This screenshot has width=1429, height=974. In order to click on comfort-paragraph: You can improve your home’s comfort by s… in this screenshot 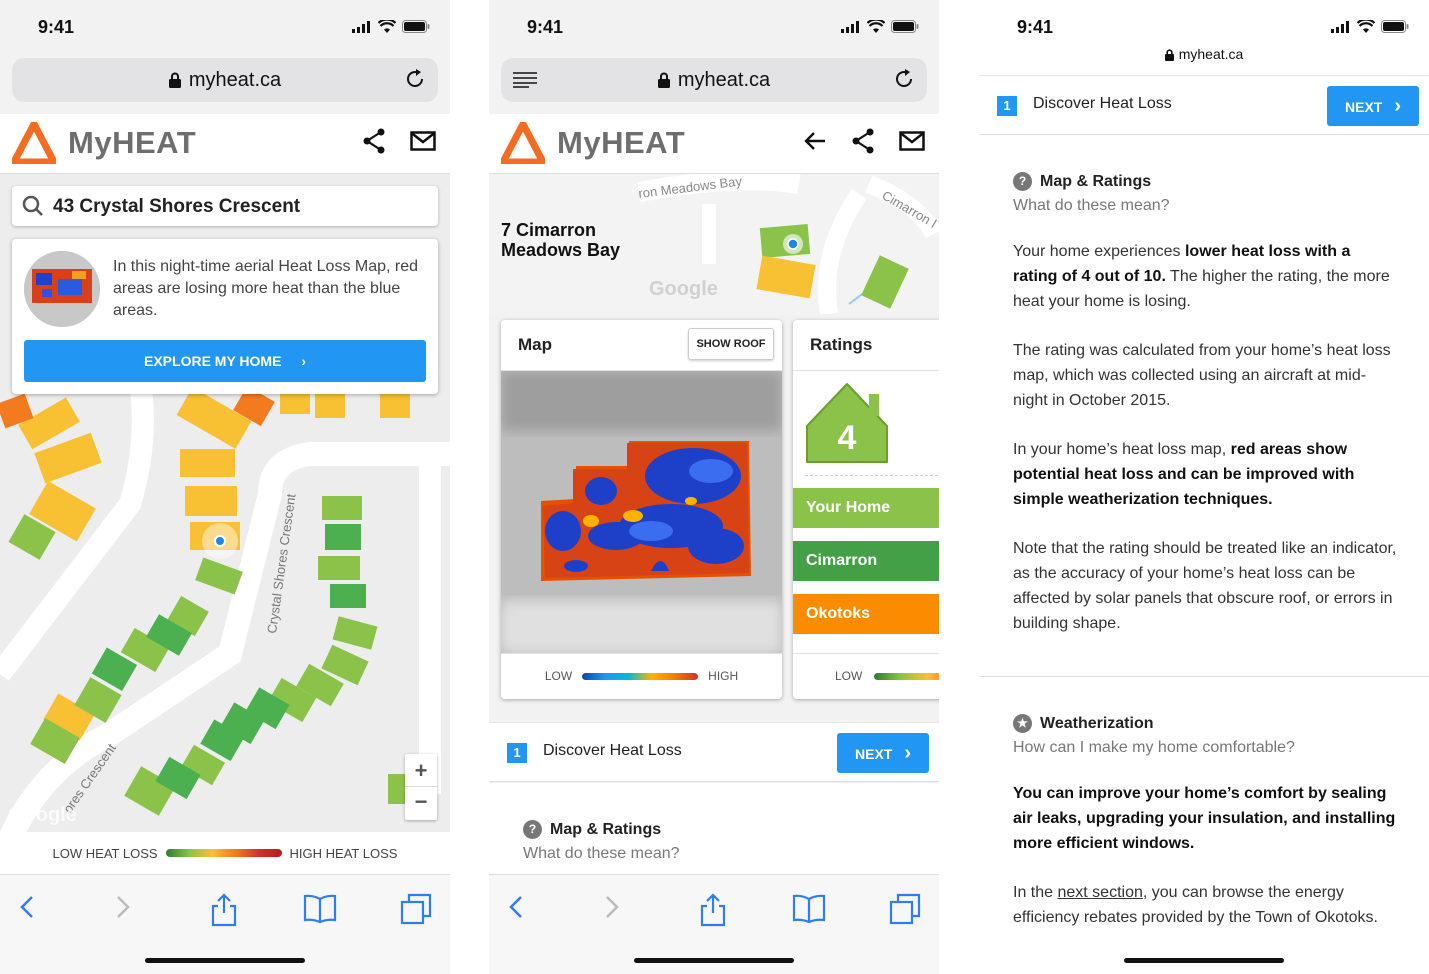, I will do `click(1204, 818)`.